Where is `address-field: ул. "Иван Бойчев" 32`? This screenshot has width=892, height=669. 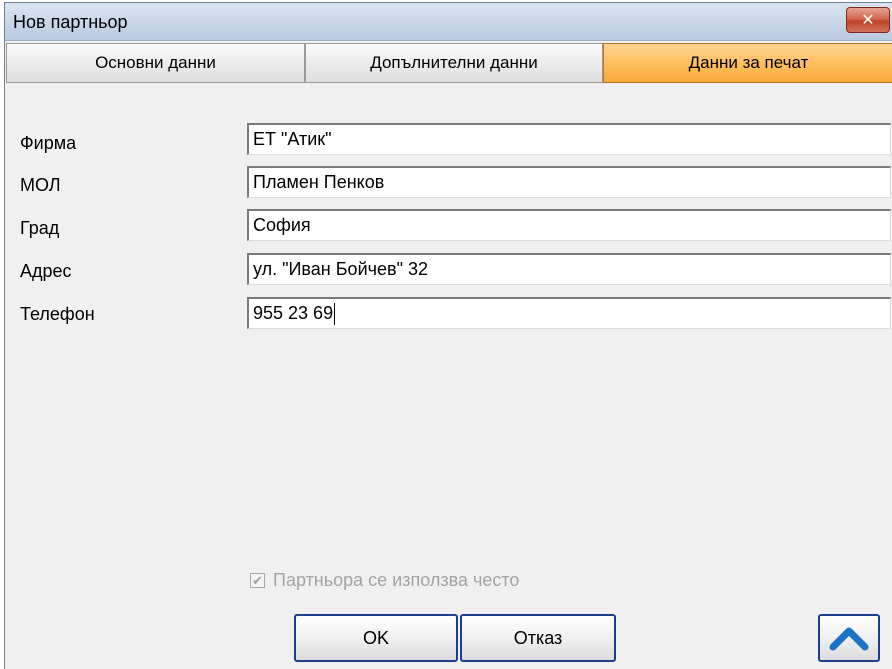 address-field: ул. "Иван Бойчев" 32 is located at coordinates (569, 269).